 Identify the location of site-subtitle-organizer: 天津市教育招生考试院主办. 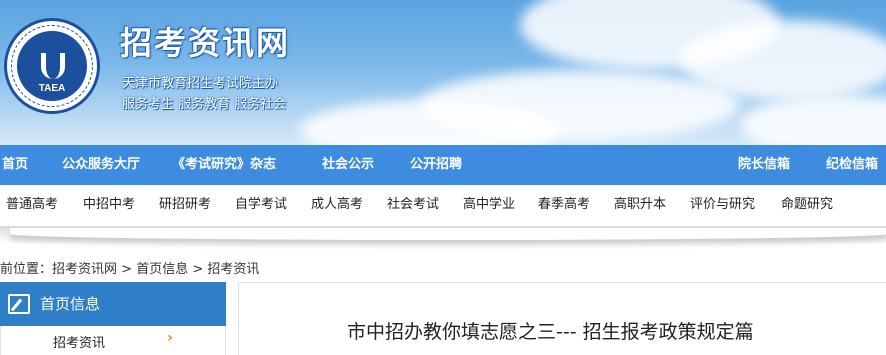
(200, 83).